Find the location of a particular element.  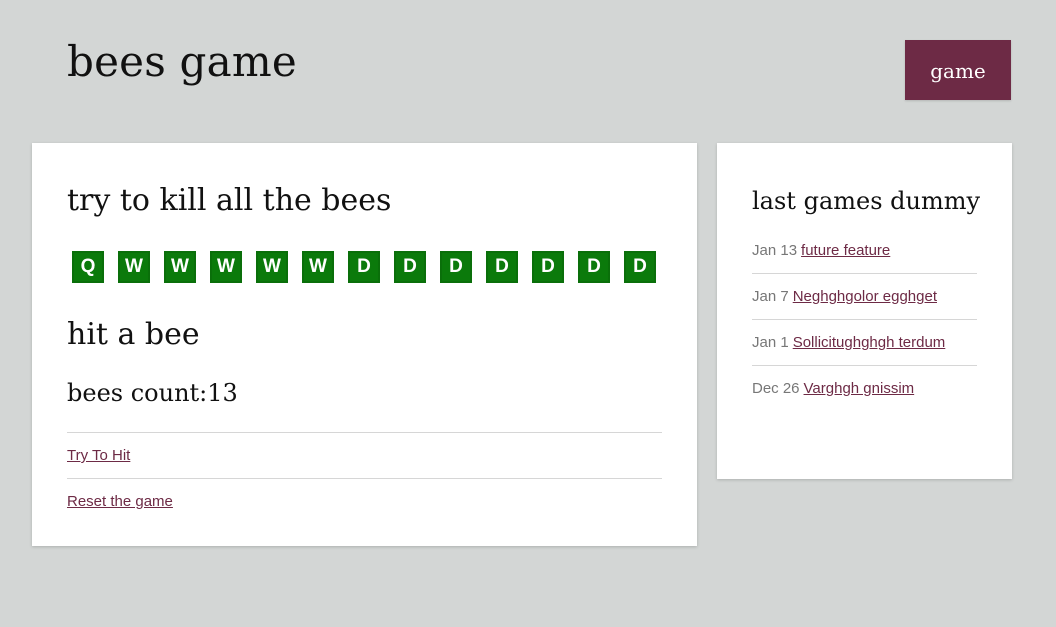

bee-tiles-row: Q W W W W W D D D D D D D is located at coordinates (364, 267).